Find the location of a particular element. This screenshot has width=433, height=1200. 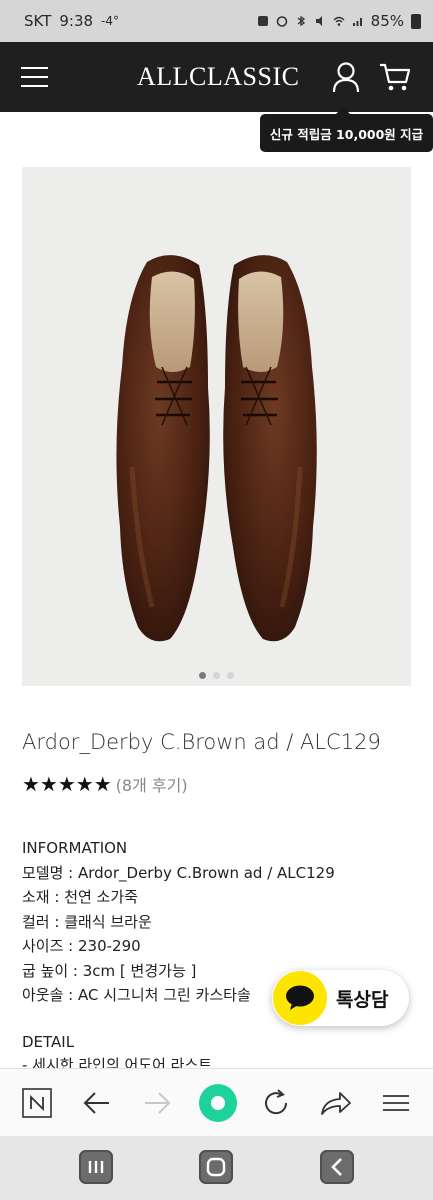

browser-toolbar is located at coordinates (216, 1102).